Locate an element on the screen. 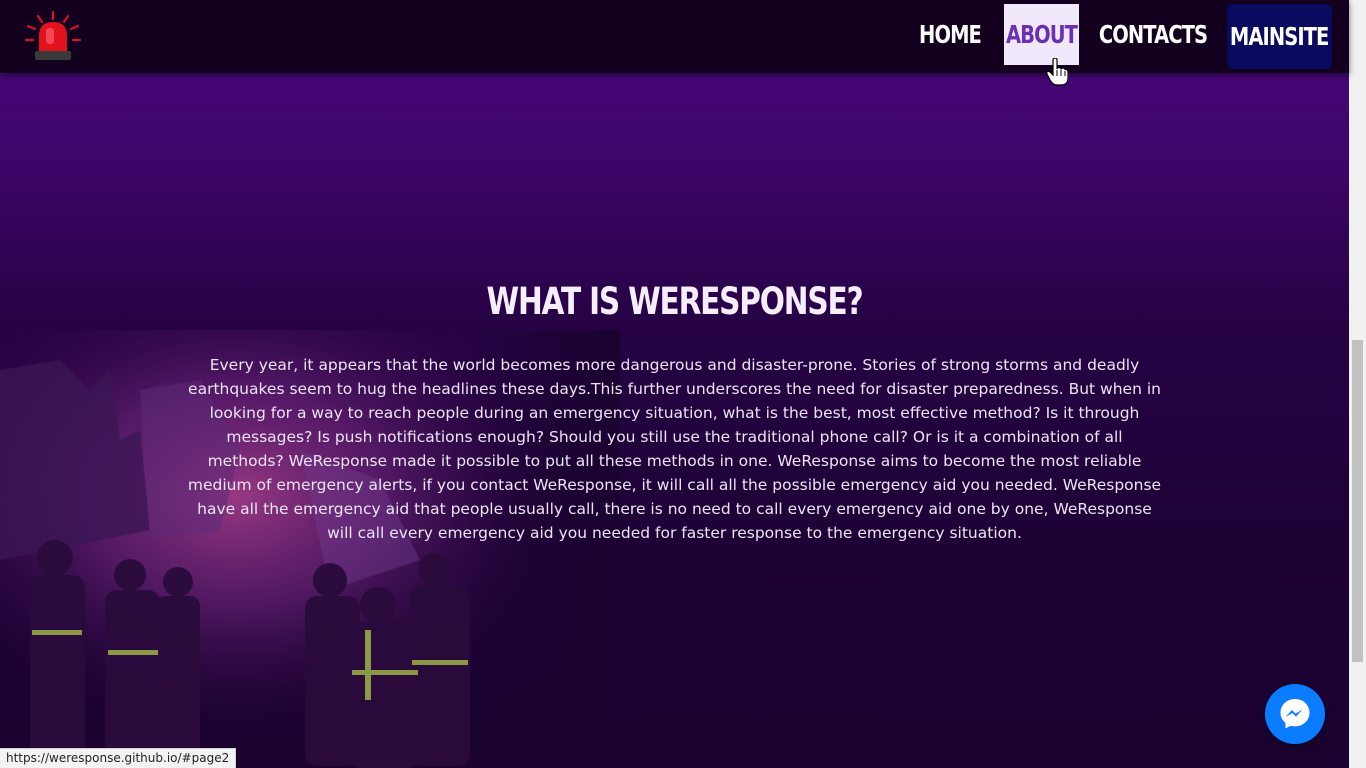  siren-icon is located at coordinates (53, 37).